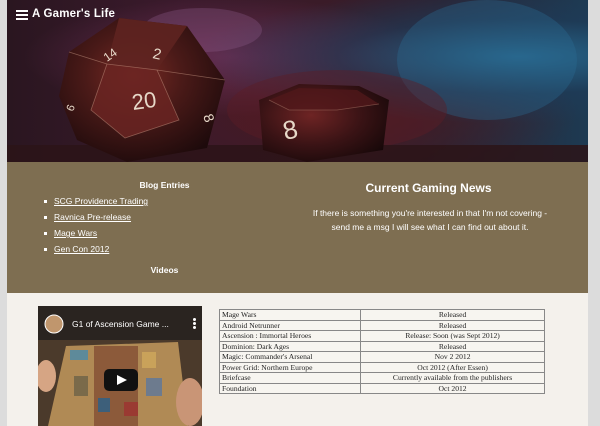 This screenshot has width=600, height=426. I want to click on more-options-icon, so click(194, 324).